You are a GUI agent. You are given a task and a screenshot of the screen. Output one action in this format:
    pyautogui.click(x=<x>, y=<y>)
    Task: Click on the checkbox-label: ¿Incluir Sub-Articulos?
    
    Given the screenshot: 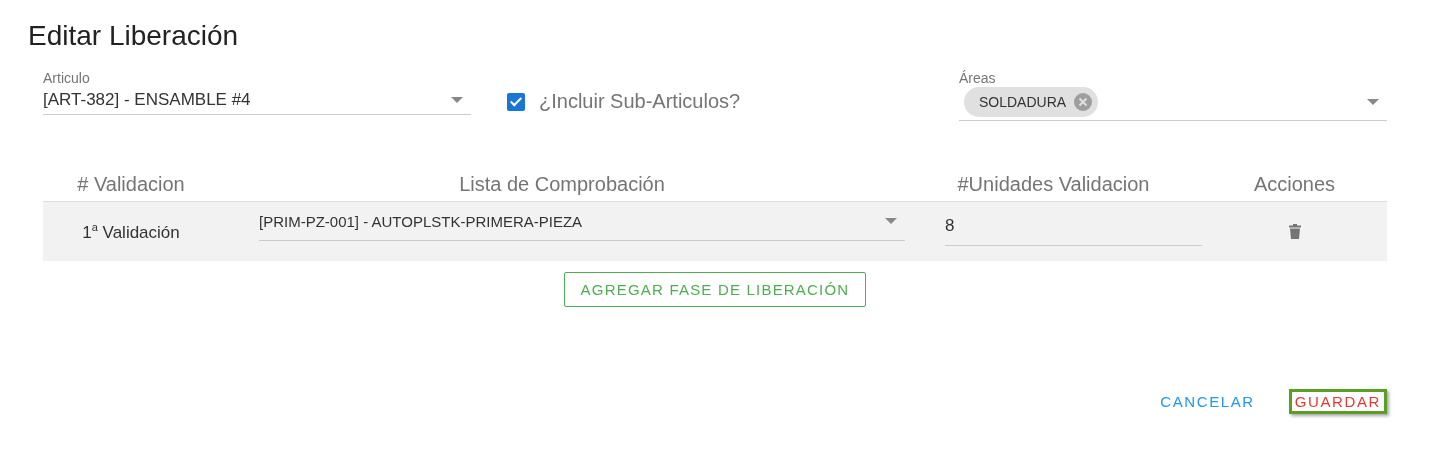 What is the action you would take?
    pyautogui.click(x=640, y=101)
    